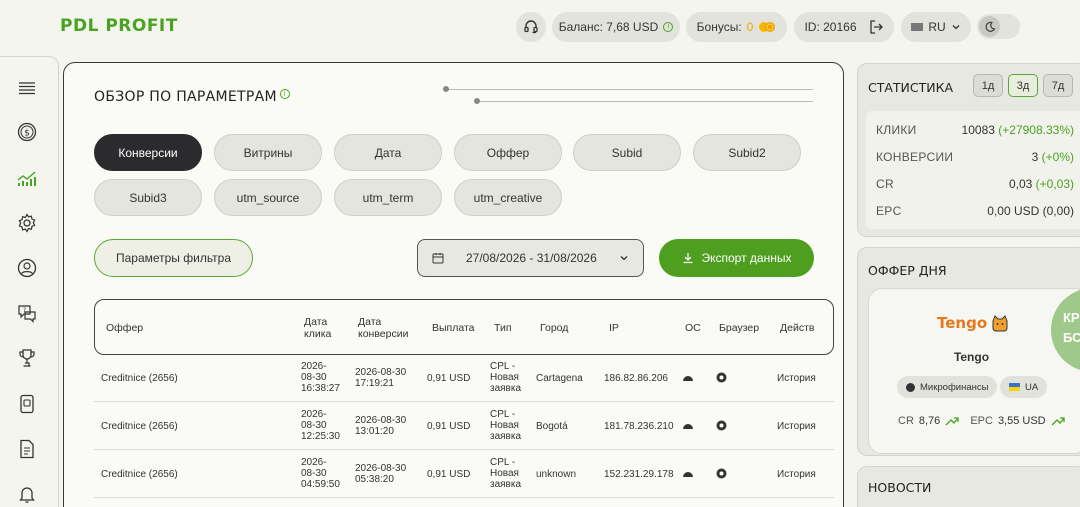 The height and width of the screenshot is (507, 1080). I want to click on filter-params-button: Параметры фильтра, so click(173, 258).